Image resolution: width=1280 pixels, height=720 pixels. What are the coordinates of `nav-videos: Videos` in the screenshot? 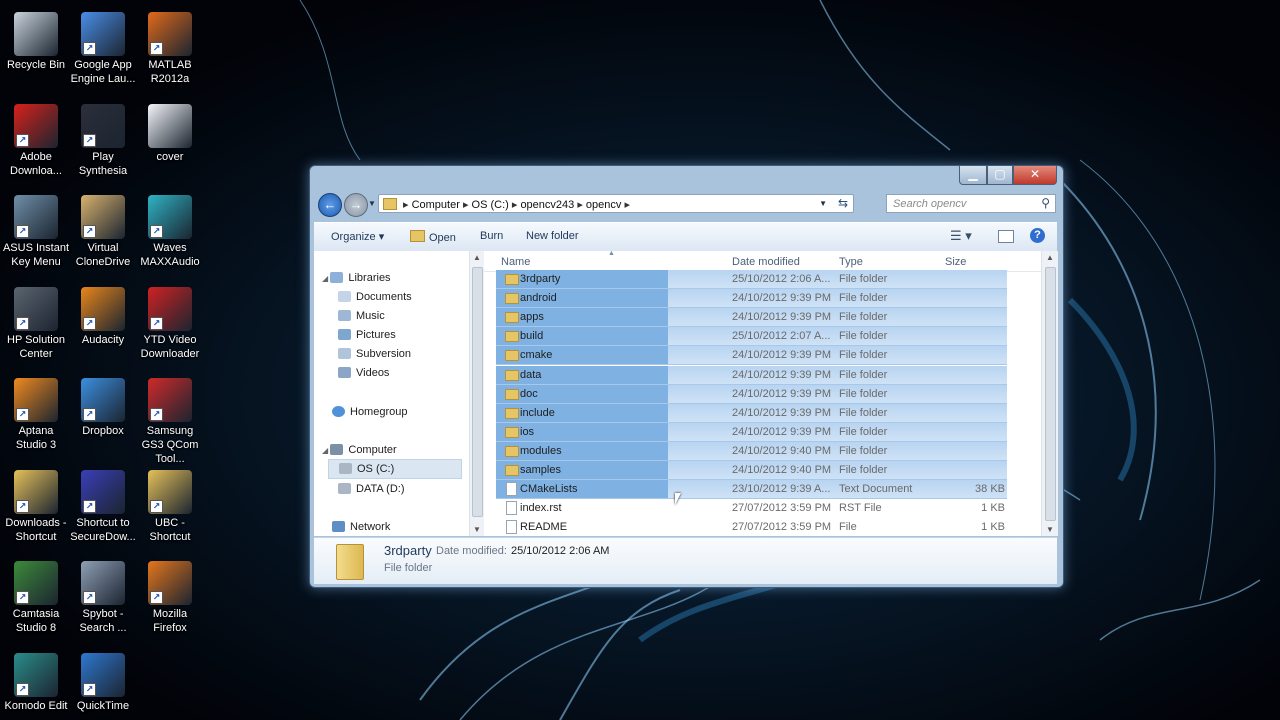 It's located at (363, 373).